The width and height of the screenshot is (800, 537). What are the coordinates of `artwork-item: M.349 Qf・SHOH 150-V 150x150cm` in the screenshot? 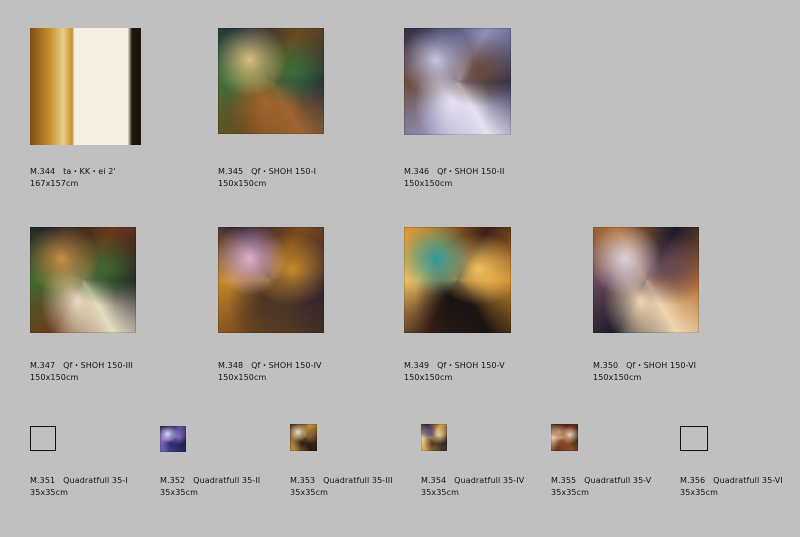 It's located at (489, 307).